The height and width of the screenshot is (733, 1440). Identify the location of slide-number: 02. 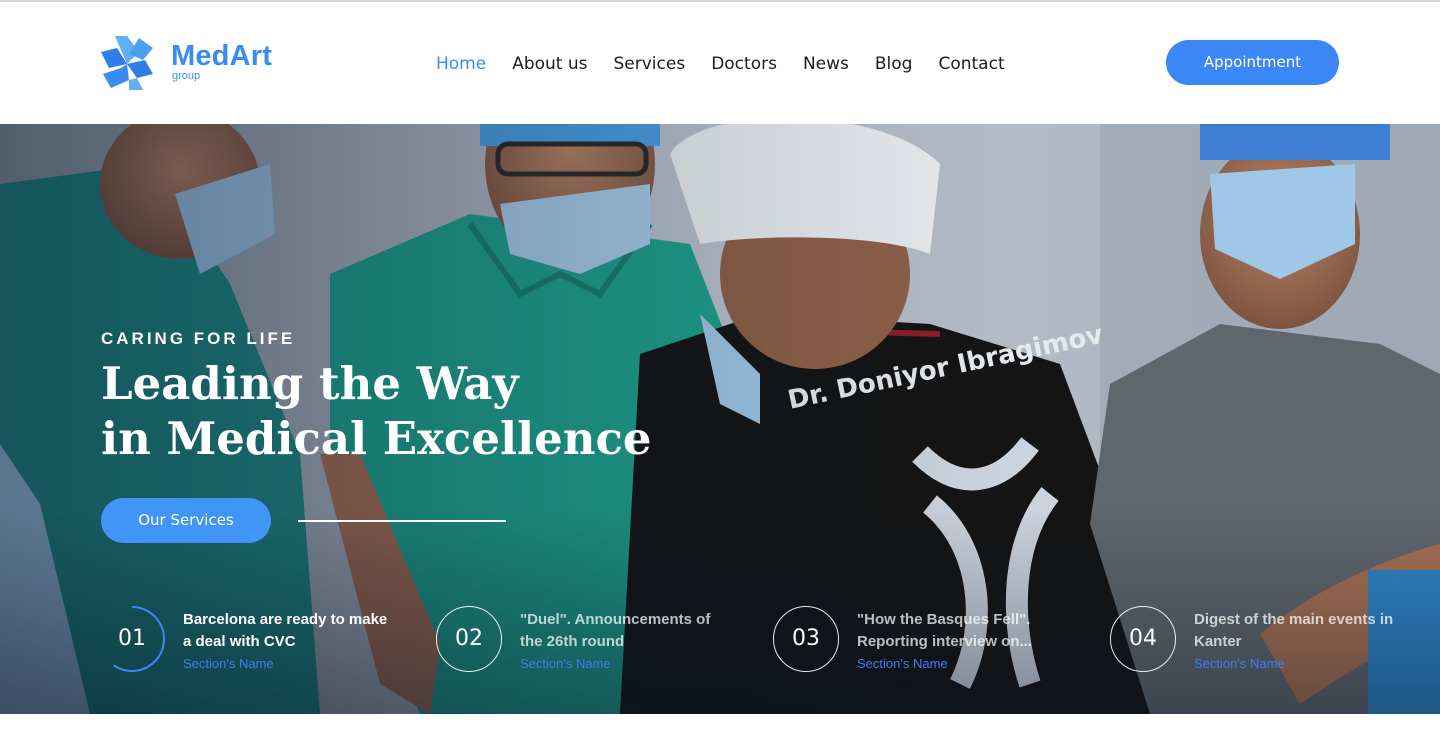
(469, 638).